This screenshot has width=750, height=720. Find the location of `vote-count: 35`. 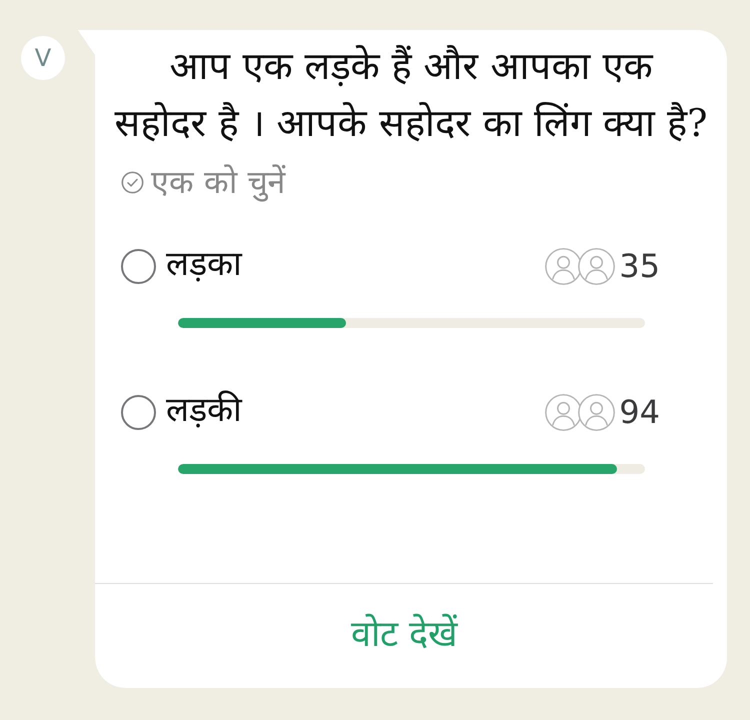

vote-count: 35 is located at coordinates (639, 266).